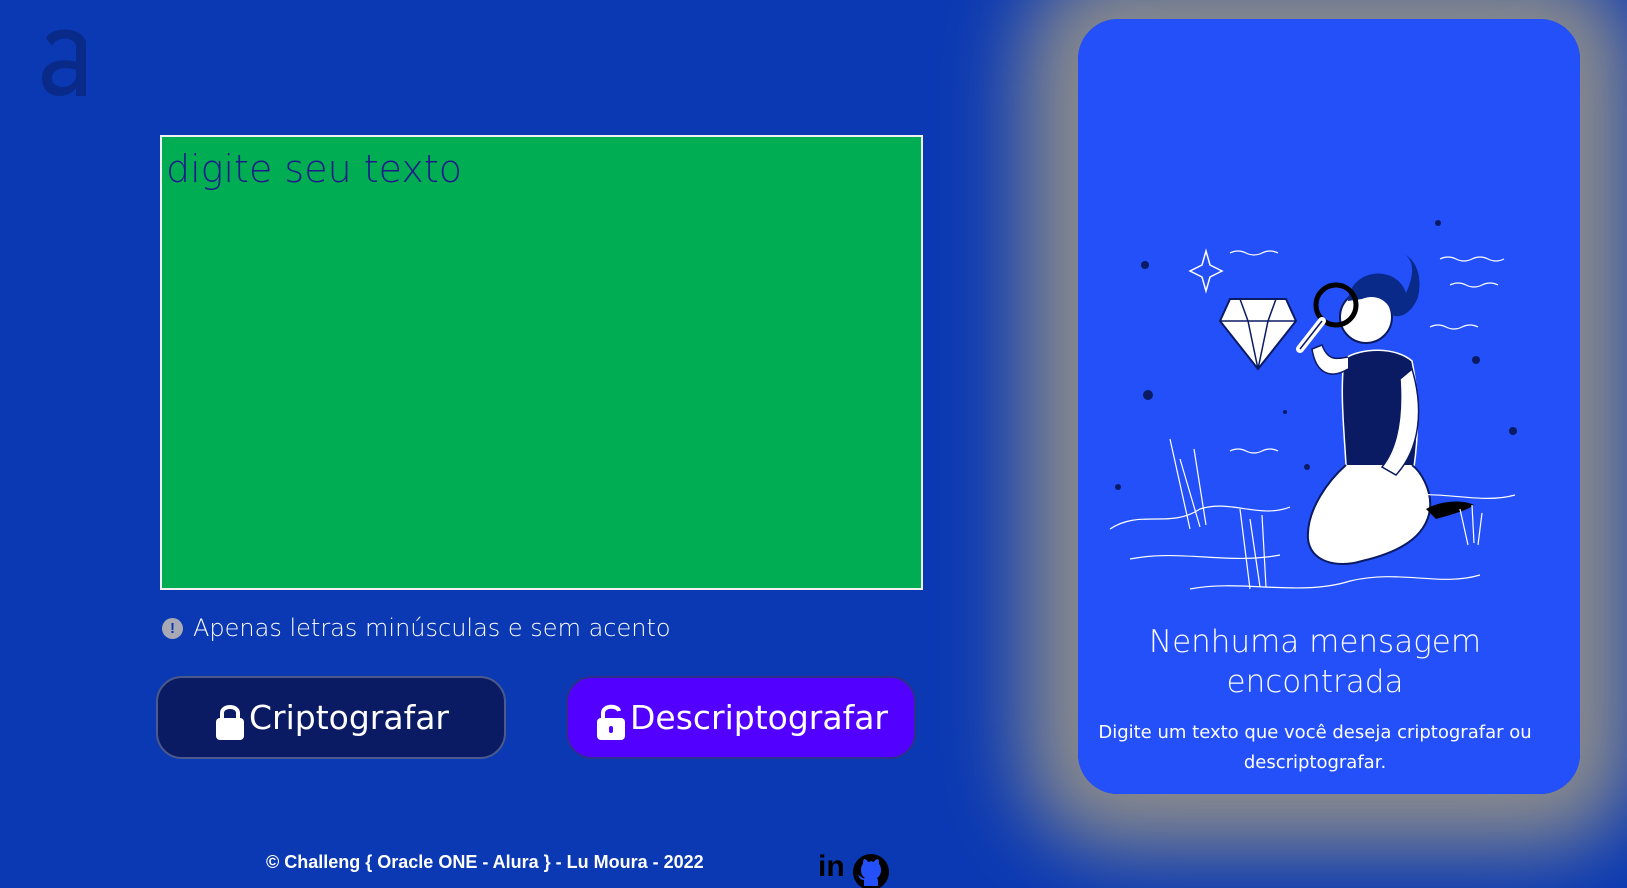 Image resolution: width=1627 pixels, height=888 pixels. Describe the element at coordinates (871, 870) in the screenshot. I see `github-icon` at that location.